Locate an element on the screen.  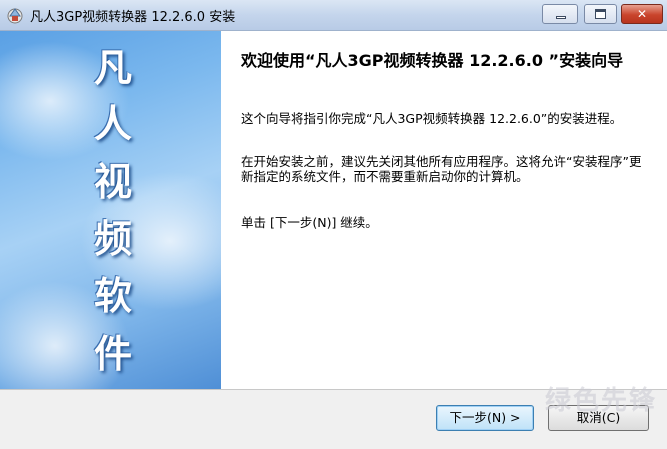
page-title: 欢迎使用“凡人3GP视频转换器 12.2.6.0 ”安装向导 is located at coordinates (432, 60).